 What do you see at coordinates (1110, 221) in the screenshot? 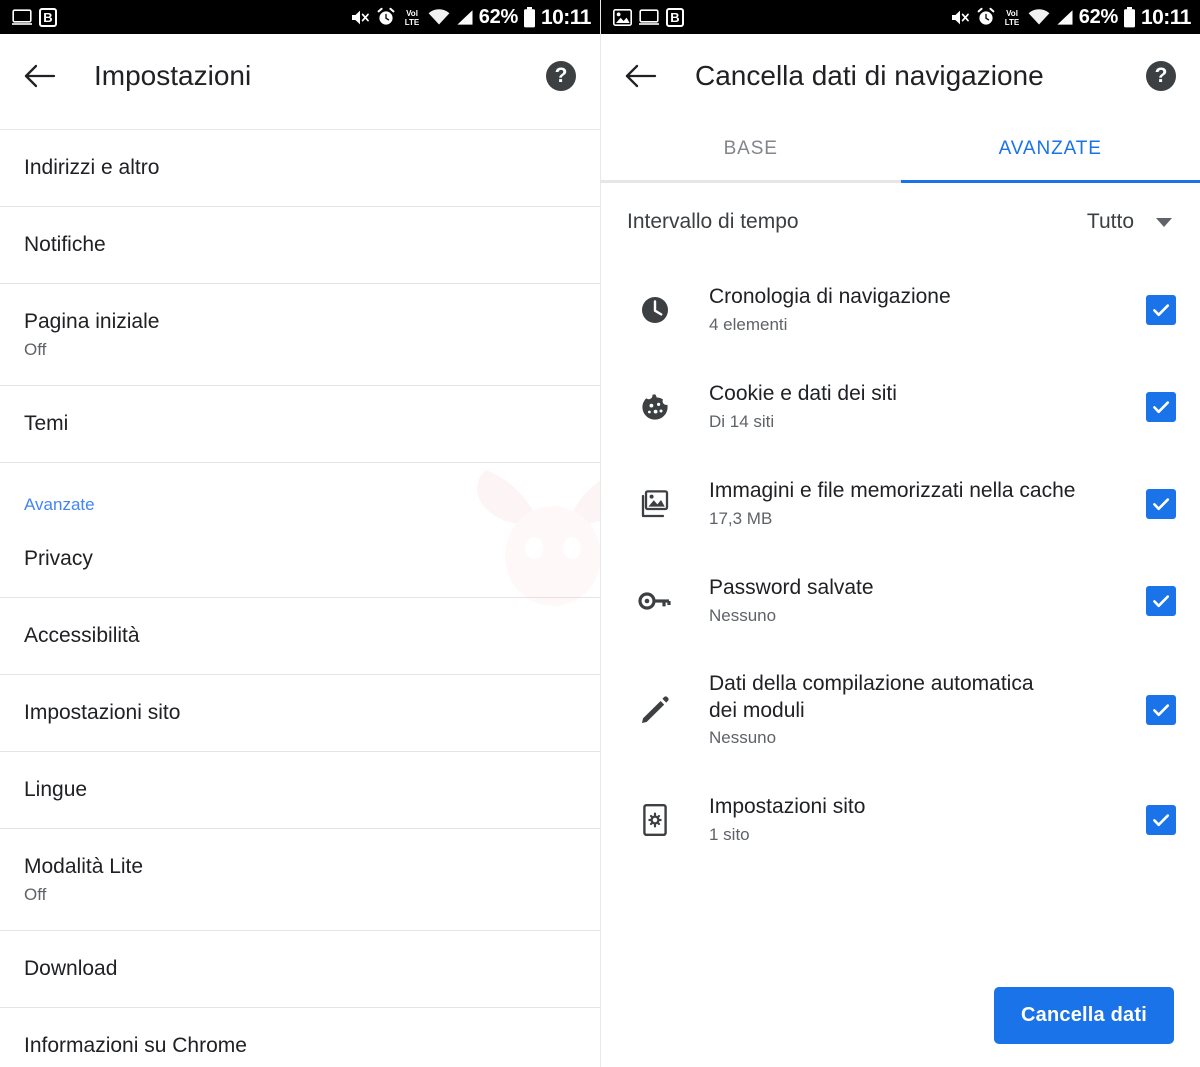
I see `time-range-value: Tutto` at bounding box center [1110, 221].